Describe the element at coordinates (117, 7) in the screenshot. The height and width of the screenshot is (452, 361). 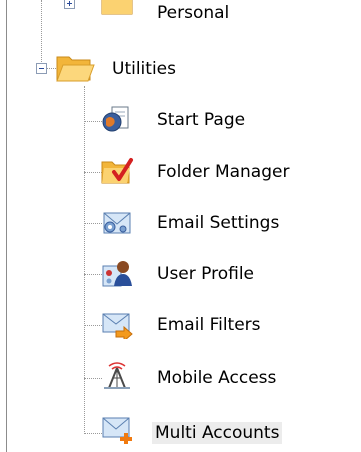
I see `folder-icon` at that location.